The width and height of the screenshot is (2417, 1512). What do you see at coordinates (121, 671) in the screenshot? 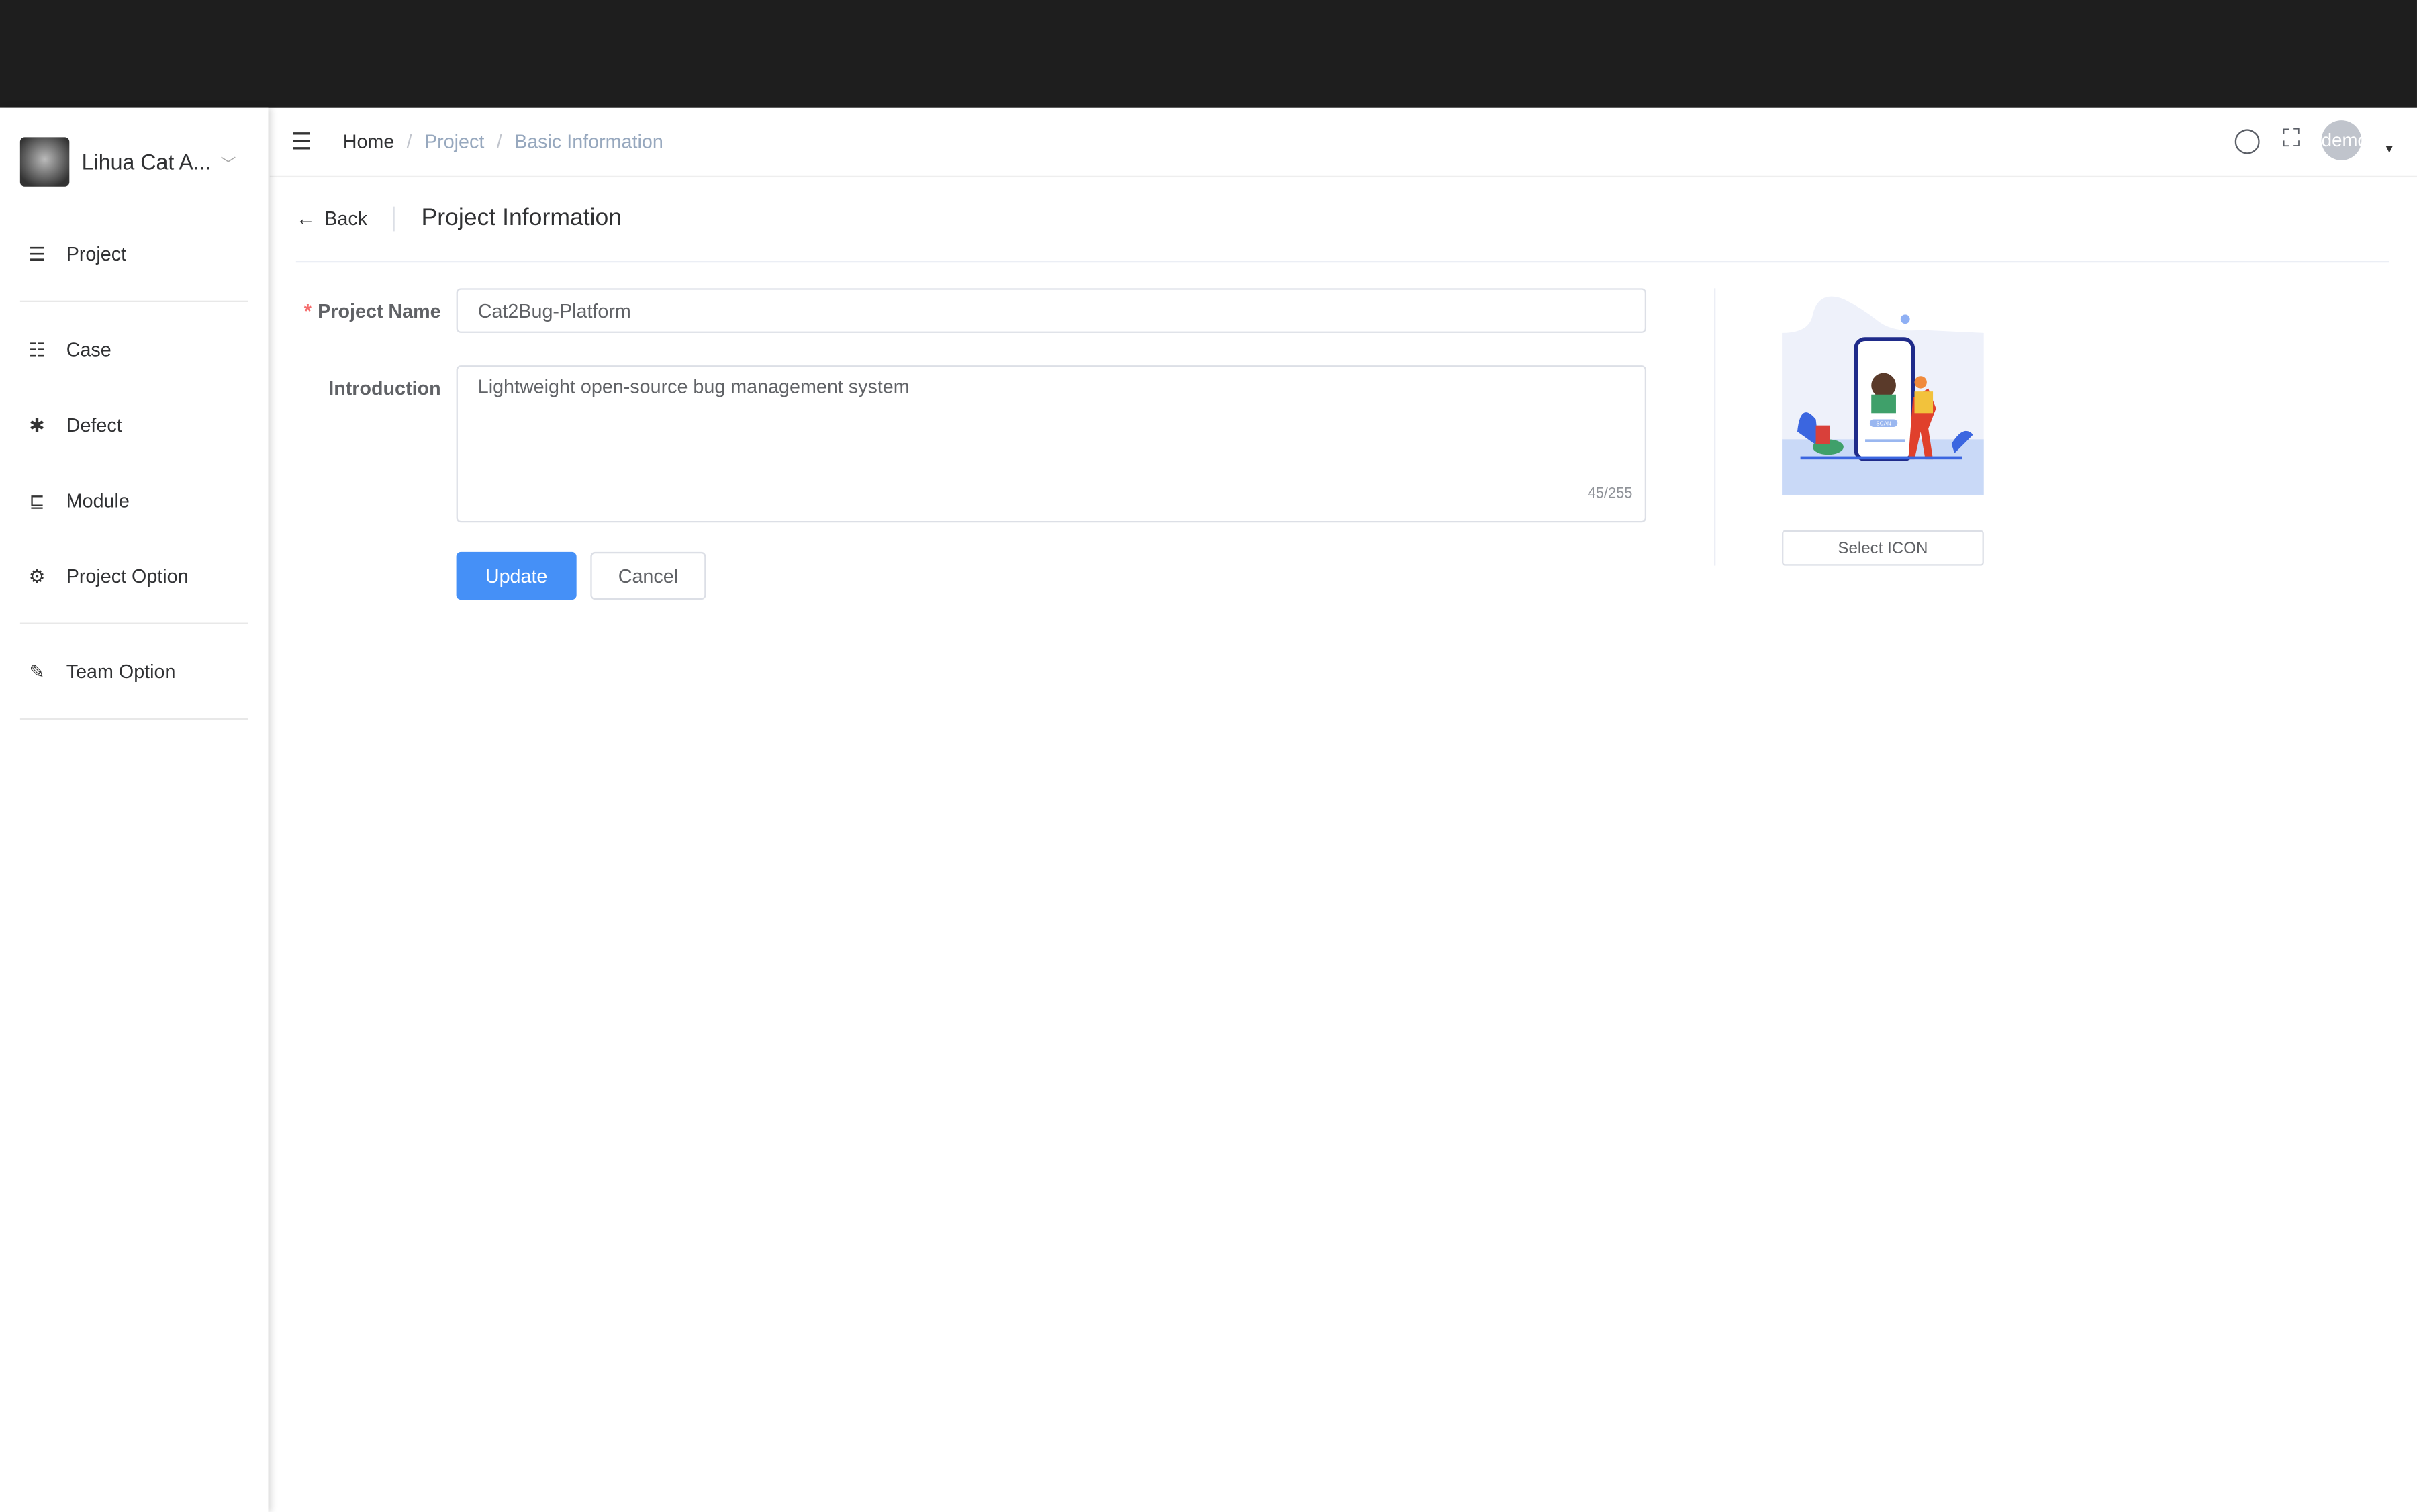
I see `sidebar-item-label: Team Option` at bounding box center [121, 671].